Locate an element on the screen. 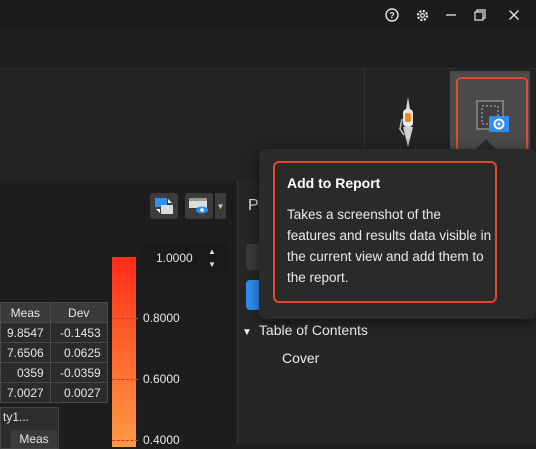  table-cell: -0.0359 is located at coordinates (78, 372).